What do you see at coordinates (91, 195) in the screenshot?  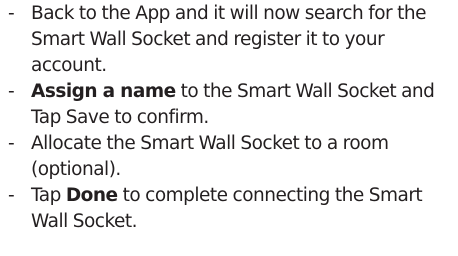 I see `step-emphasis: Done` at bounding box center [91, 195].